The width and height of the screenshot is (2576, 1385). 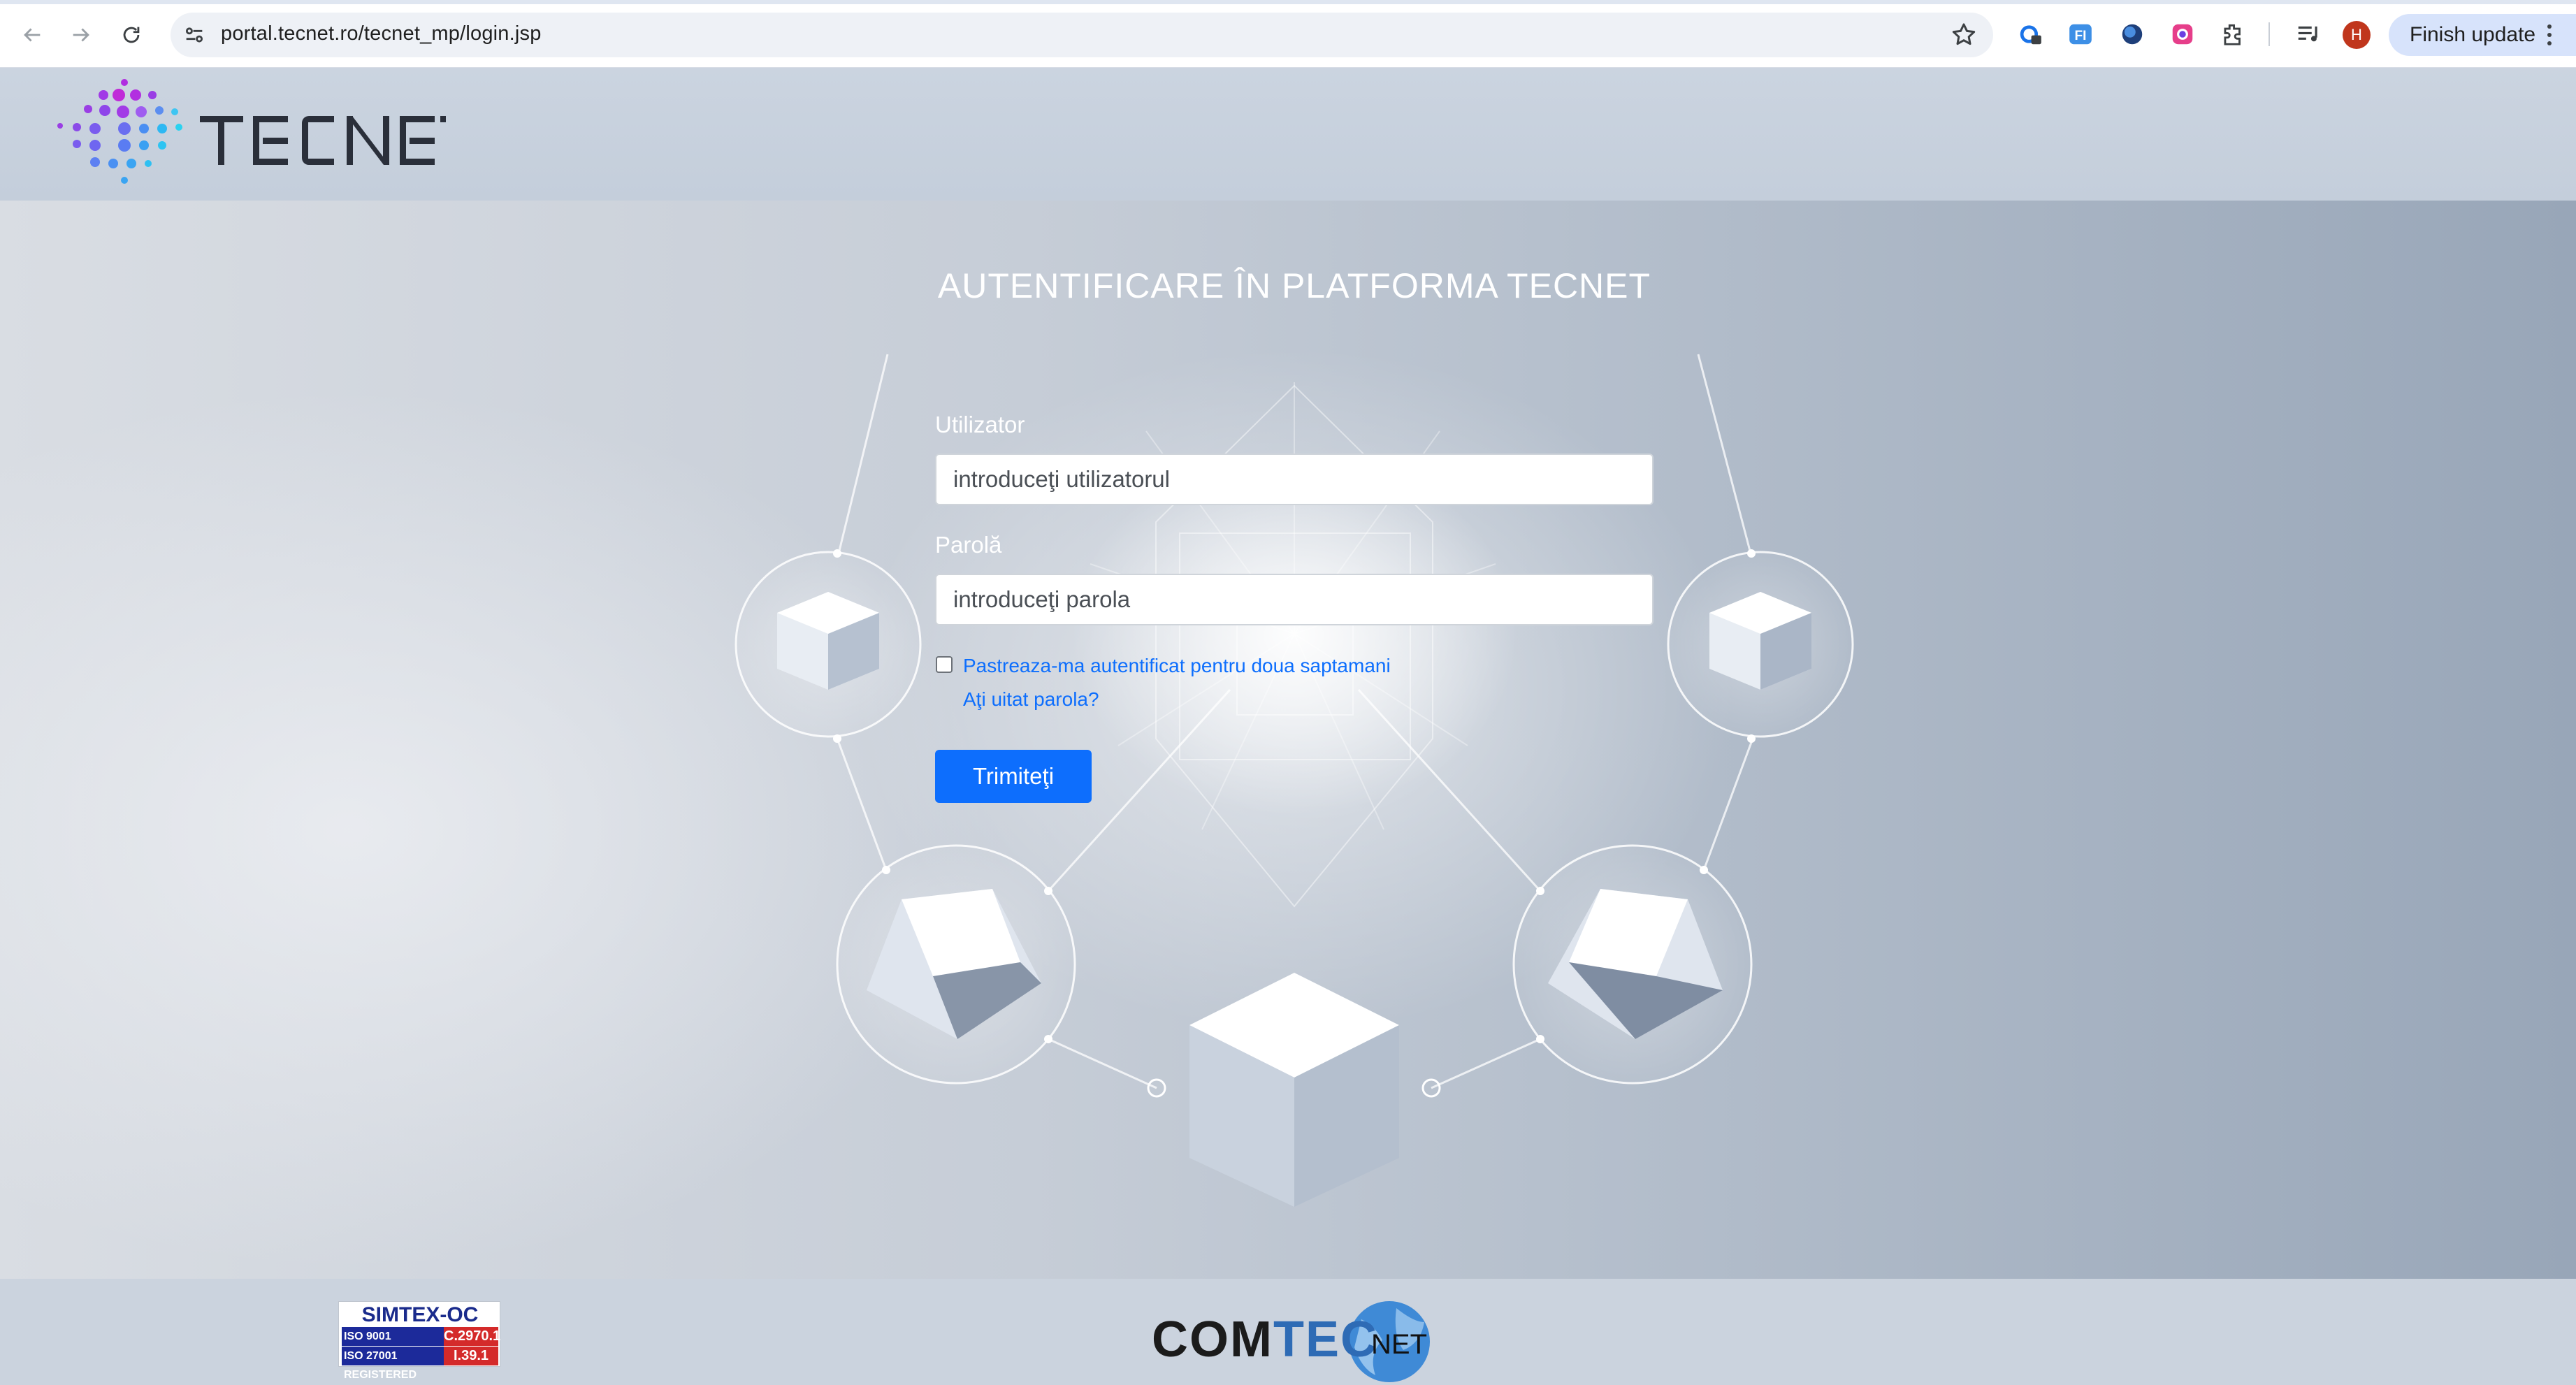 What do you see at coordinates (2357, 35) in the screenshot?
I see `profile-avatar: H` at bounding box center [2357, 35].